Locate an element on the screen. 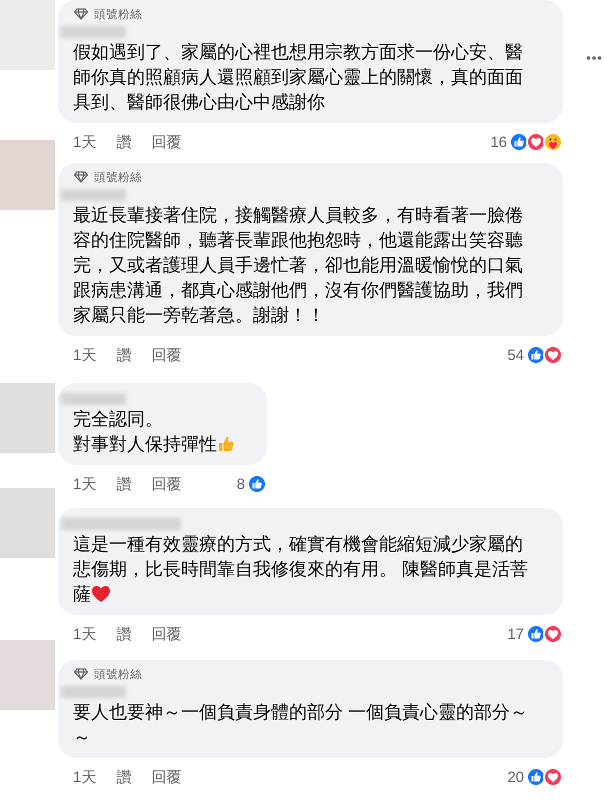 This screenshot has width=607, height=800. reaction-count: 54 is located at coordinates (515, 355).